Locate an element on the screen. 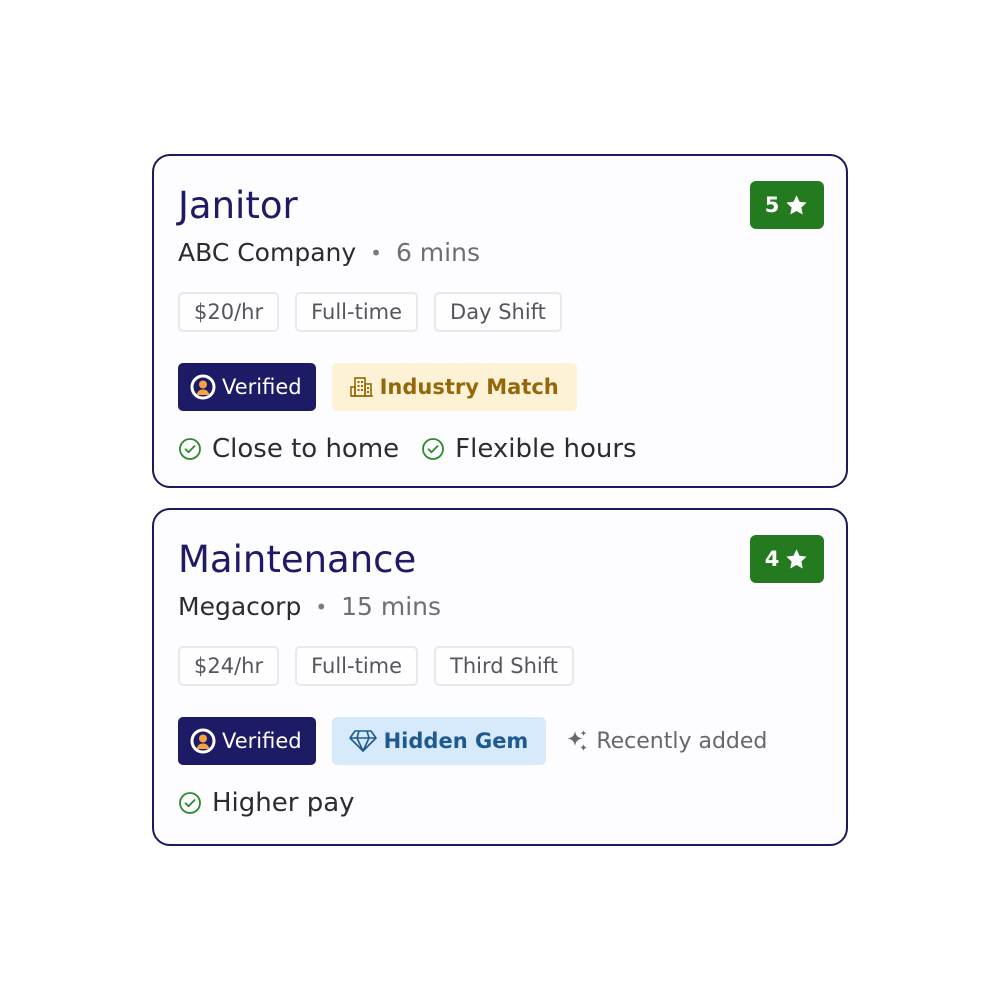 The height and width of the screenshot is (1000, 1000). company-line: ABC Company • 6 mins is located at coordinates (329, 253).